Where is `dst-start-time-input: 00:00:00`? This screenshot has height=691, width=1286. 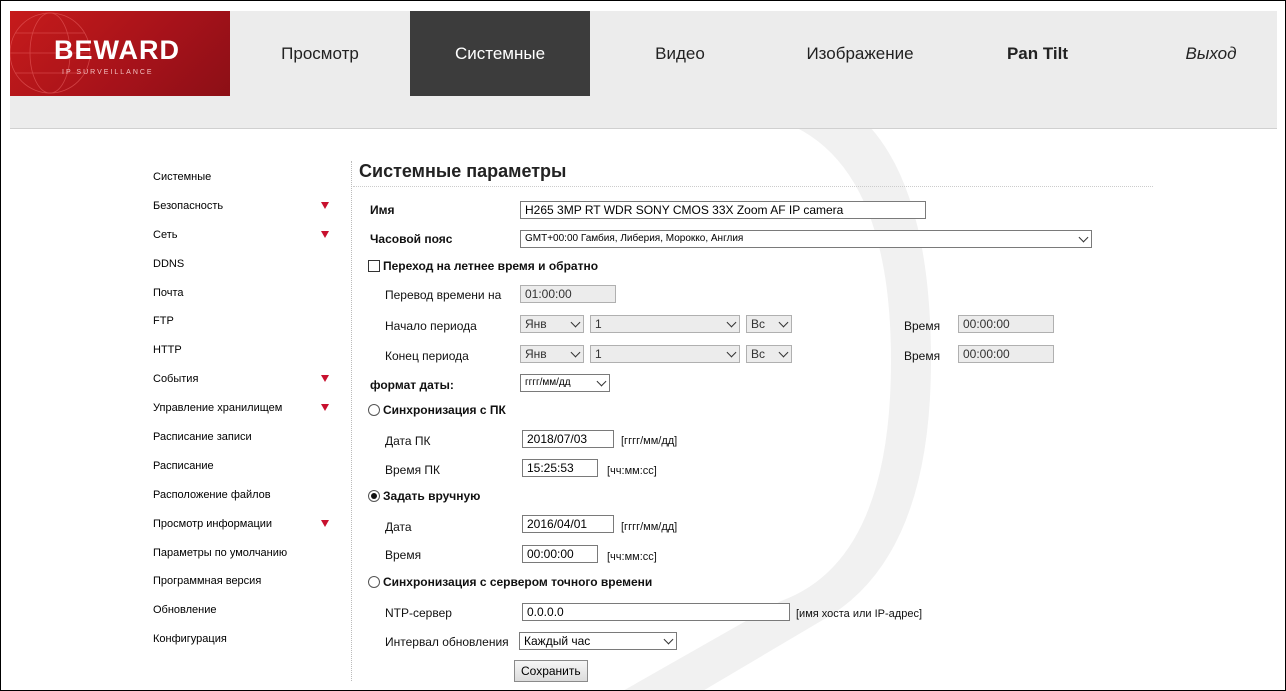
dst-start-time-input: 00:00:00 is located at coordinates (1006, 324).